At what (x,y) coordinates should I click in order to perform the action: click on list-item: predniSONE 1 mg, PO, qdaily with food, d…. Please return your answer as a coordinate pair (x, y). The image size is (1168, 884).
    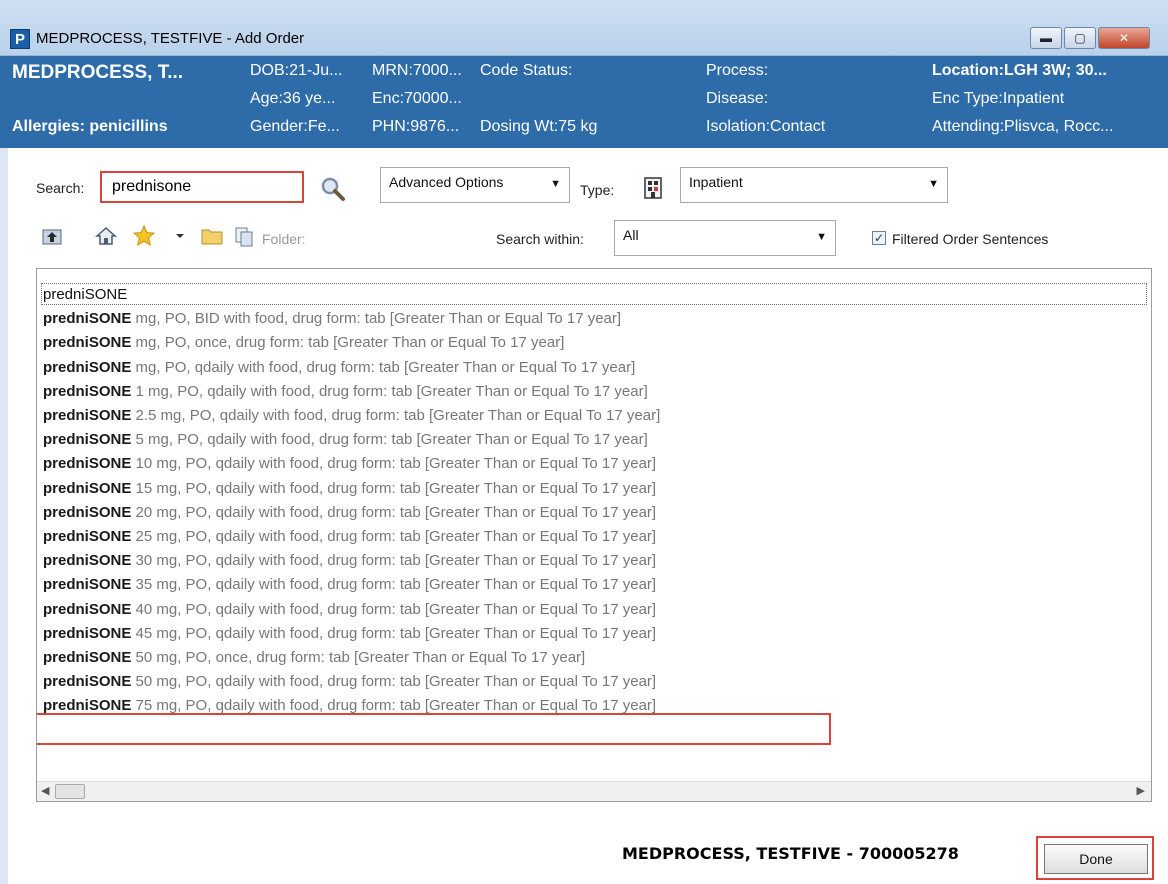
    Looking at the image, I should click on (345, 392).